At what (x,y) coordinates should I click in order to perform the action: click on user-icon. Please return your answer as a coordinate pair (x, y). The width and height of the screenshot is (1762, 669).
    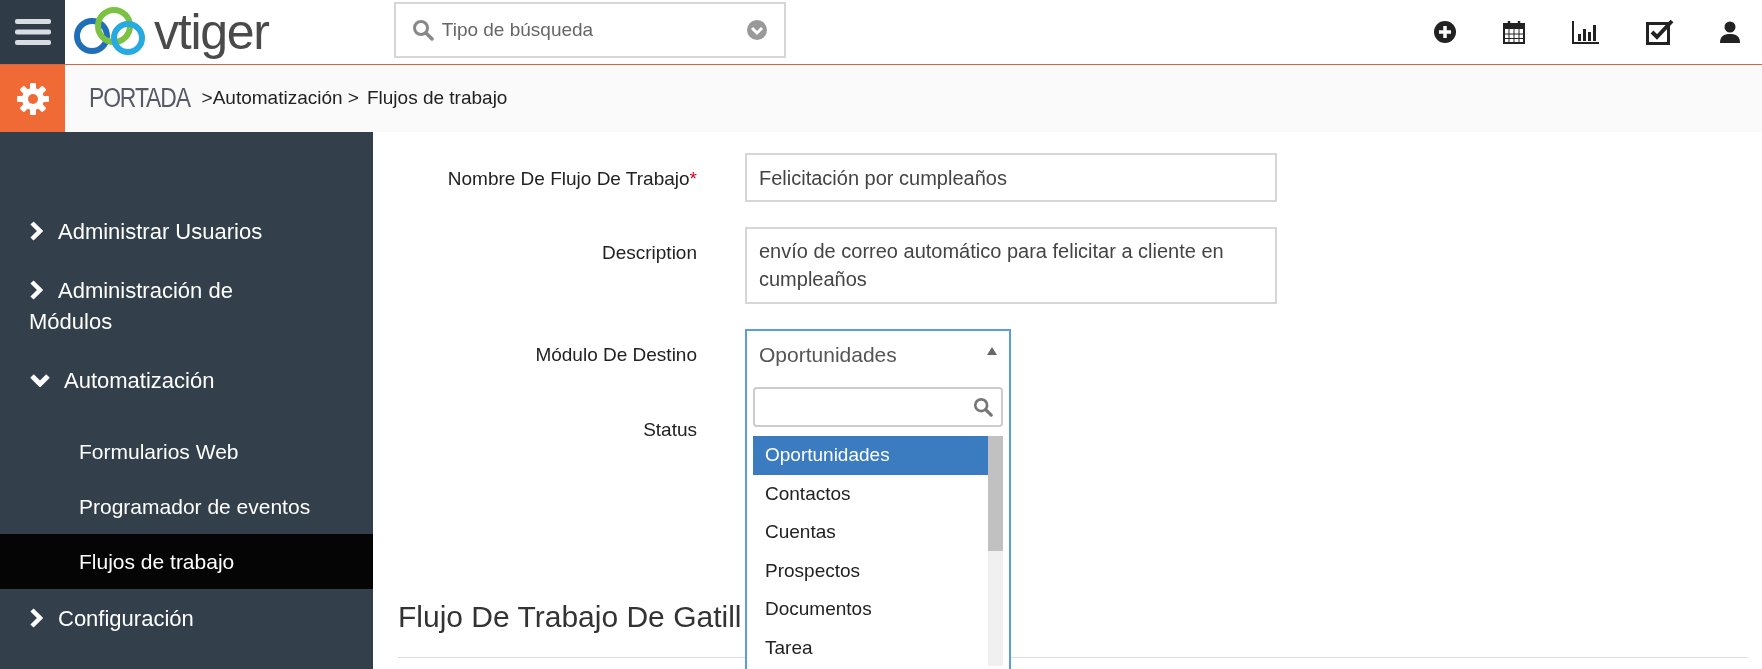
    Looking at the image, I should click on (1730, 32).